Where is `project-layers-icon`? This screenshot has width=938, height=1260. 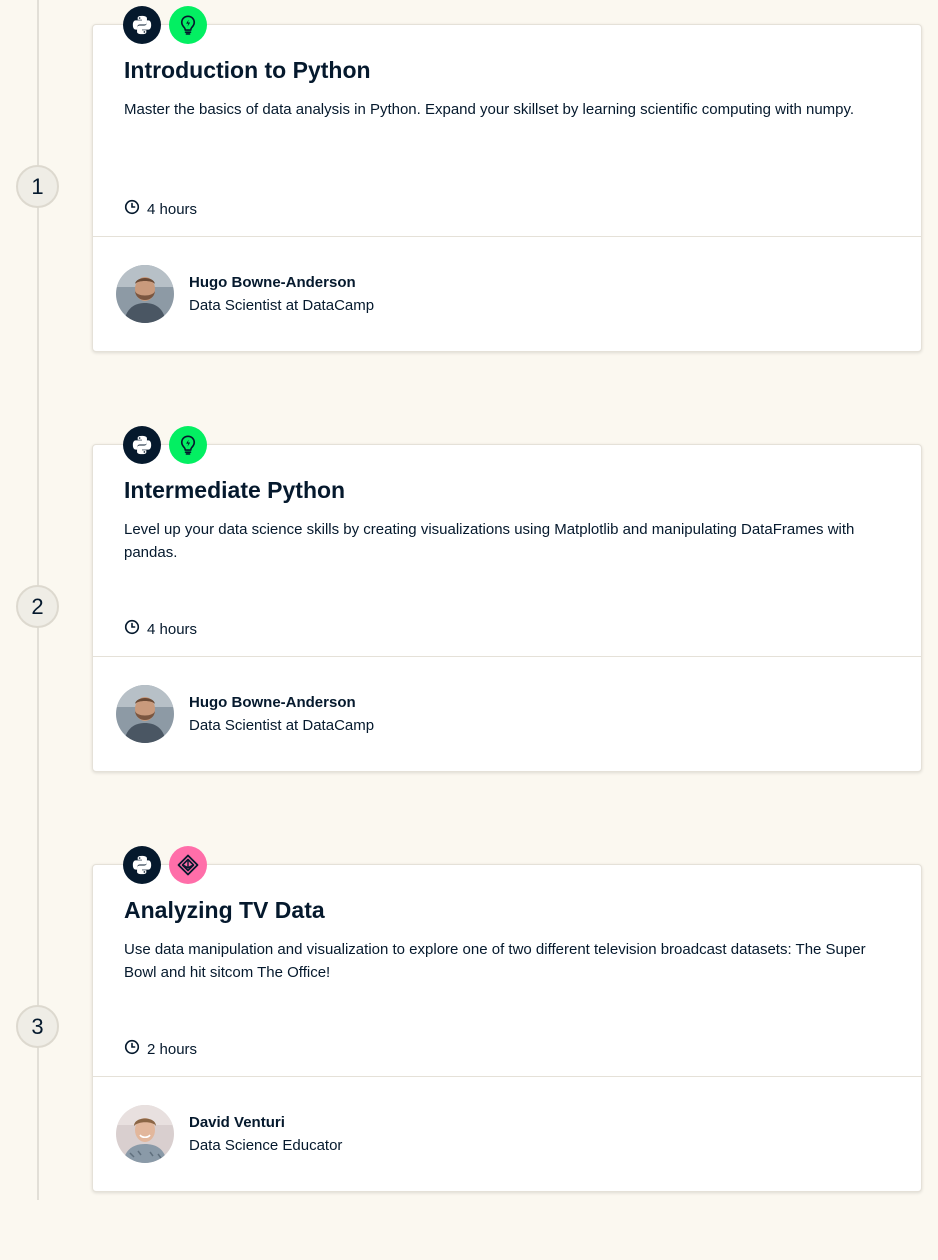
project-layers-icon is located at coordinates (188, 865).